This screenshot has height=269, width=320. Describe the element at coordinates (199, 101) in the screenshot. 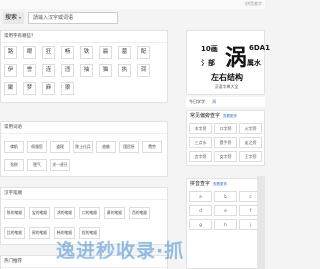

I see `today-study-label: 今日学字：` at that location.